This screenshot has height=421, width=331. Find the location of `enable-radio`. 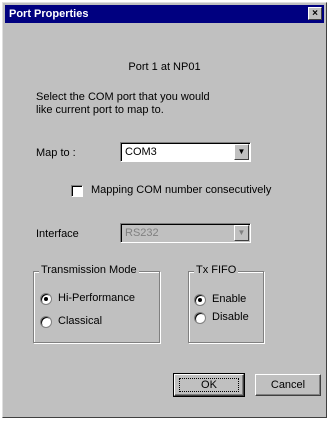

enable-radio is located at coordinates (200, 300).